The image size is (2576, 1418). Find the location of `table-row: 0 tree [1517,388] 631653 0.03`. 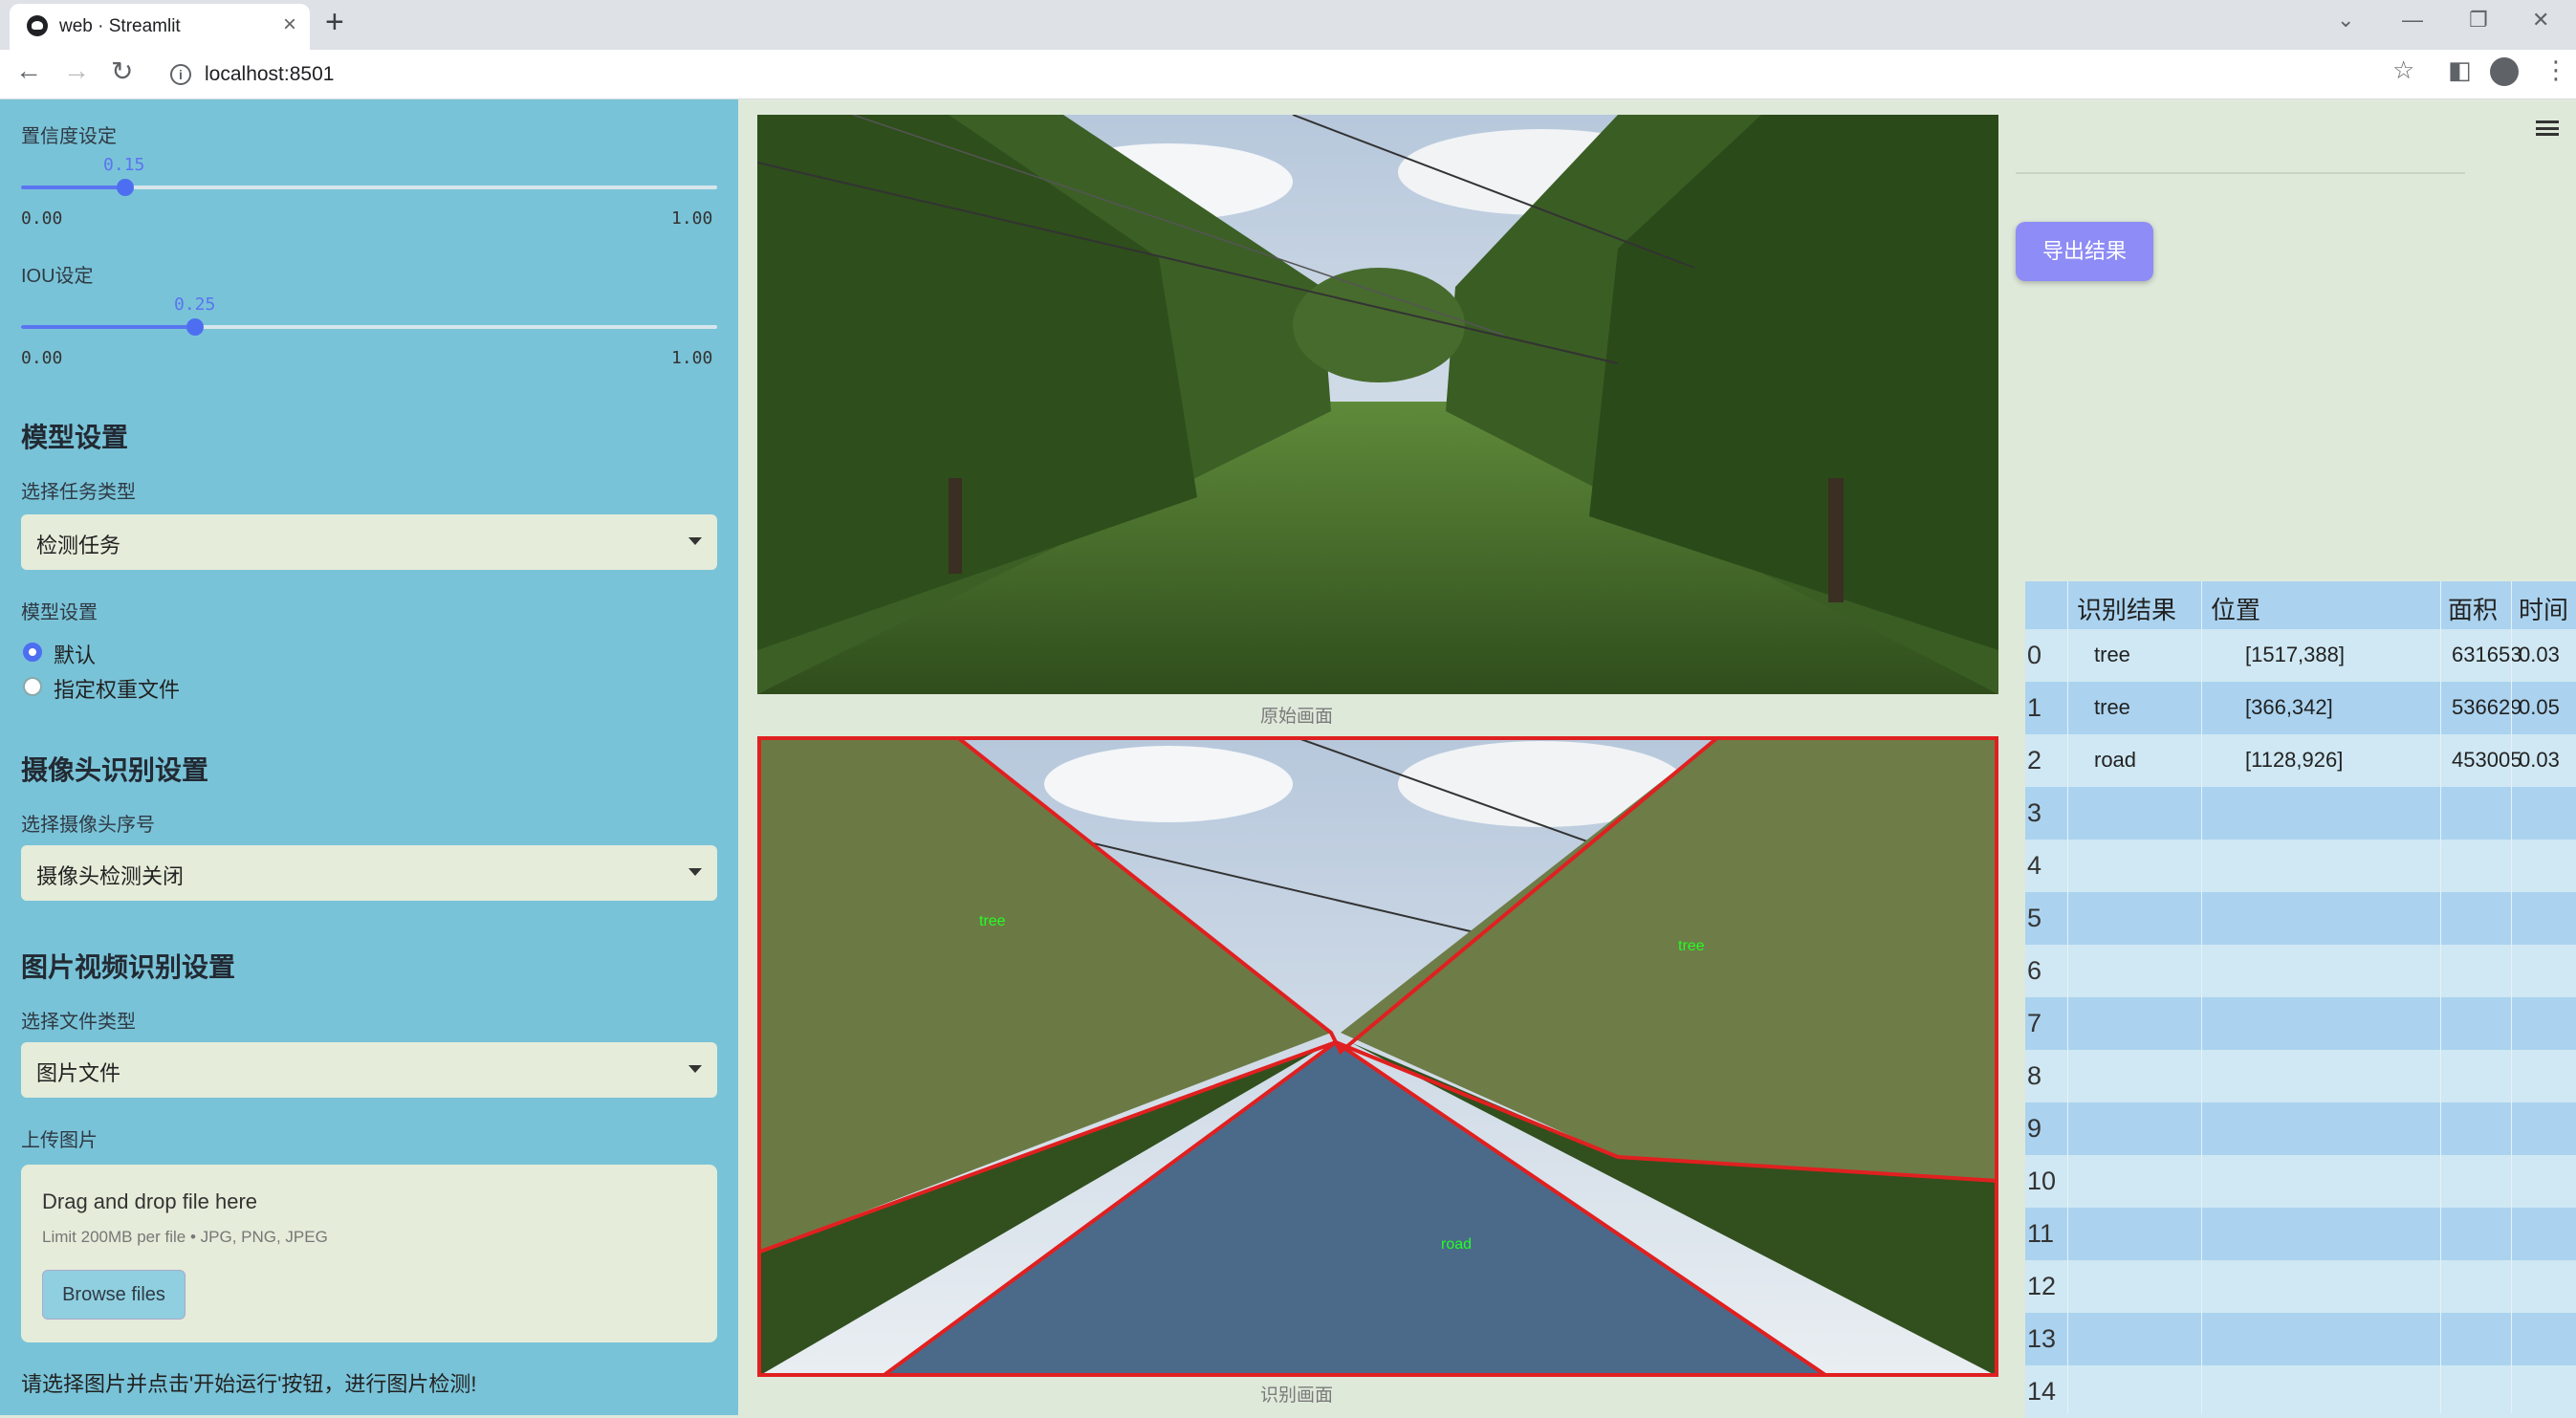

table-row: 0 tree [1517,388] 631653 0.03 is located at coordinates (2300, 656).